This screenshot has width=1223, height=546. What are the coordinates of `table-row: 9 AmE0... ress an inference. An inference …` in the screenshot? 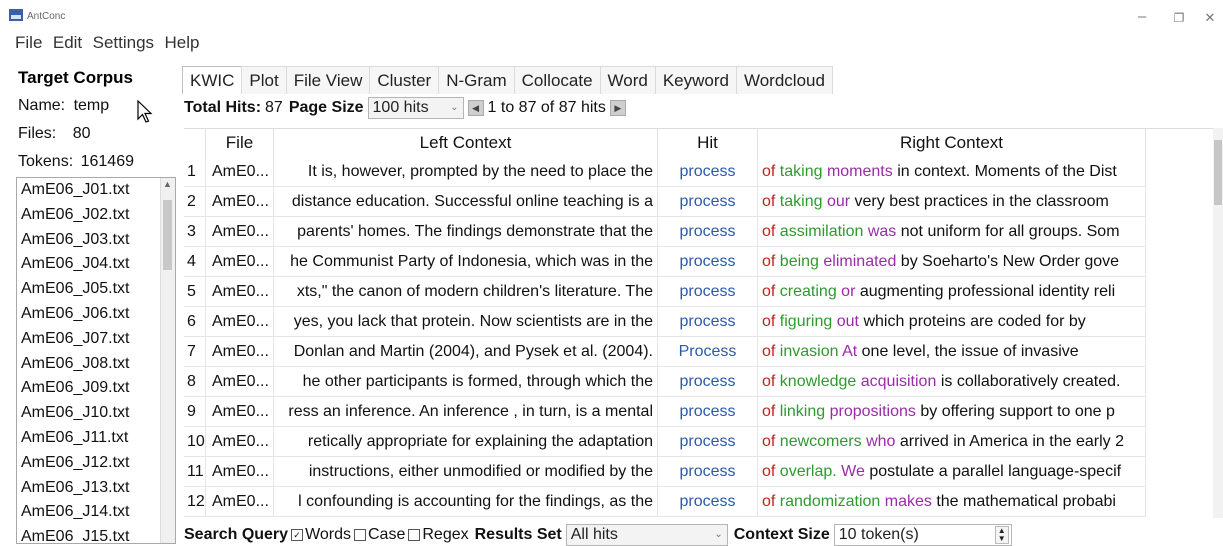 It's located at (699, 412).